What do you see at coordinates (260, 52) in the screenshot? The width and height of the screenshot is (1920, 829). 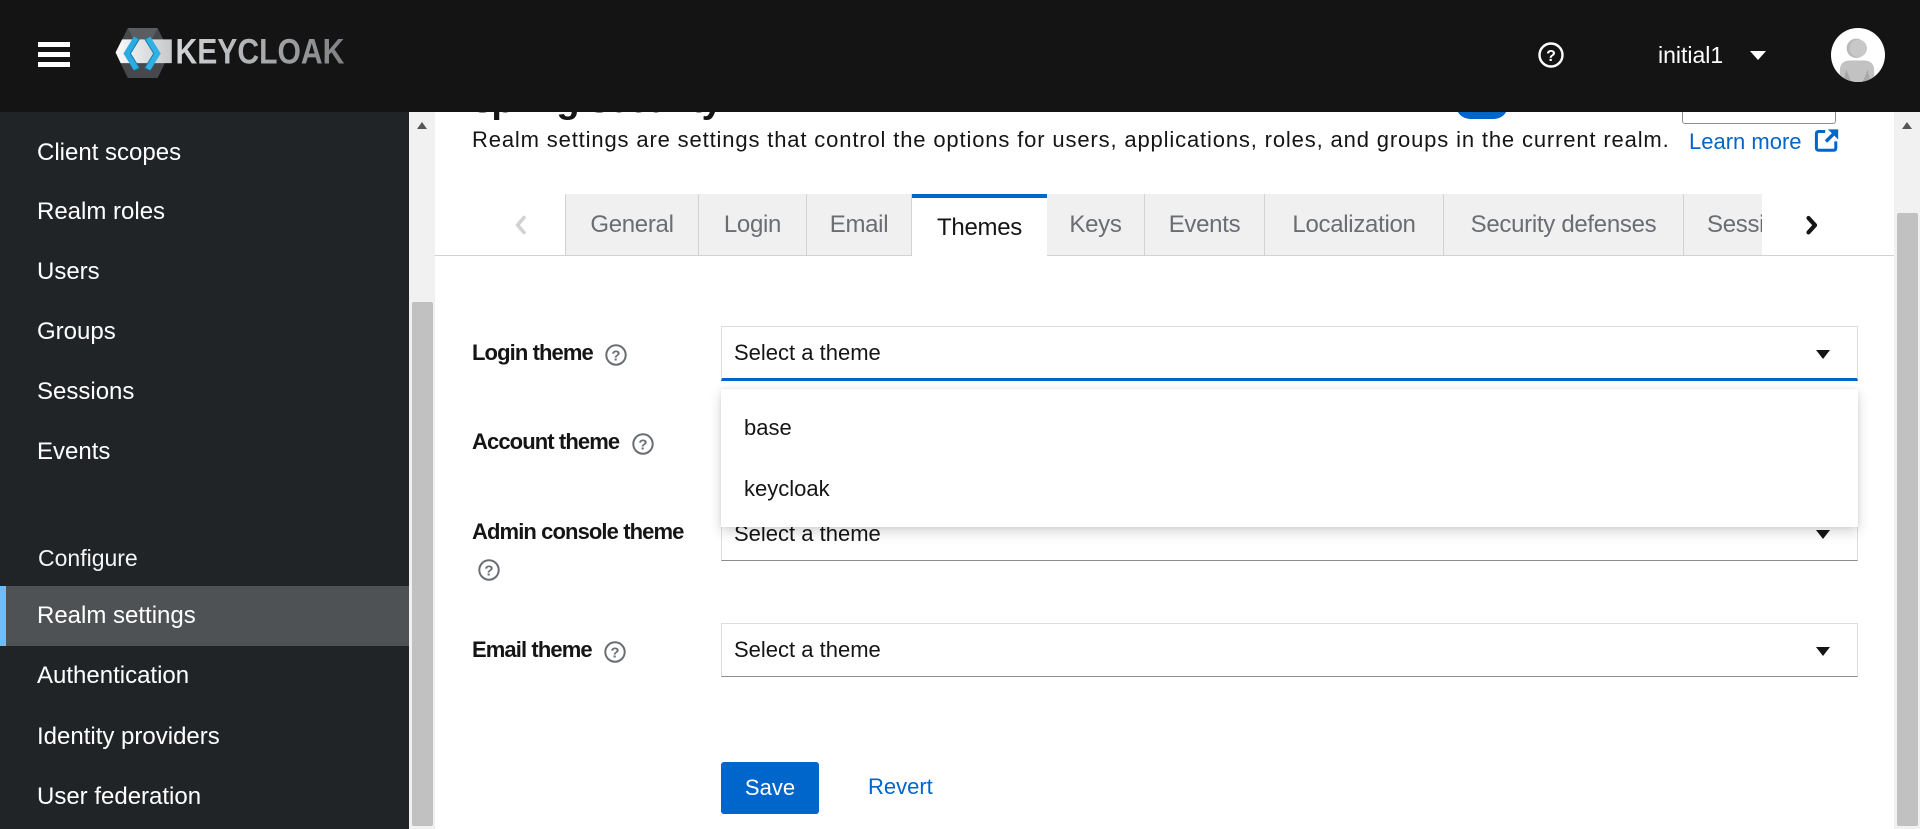 I see `svg-text: KEYCLOAK` at bounding box center [260, 52].